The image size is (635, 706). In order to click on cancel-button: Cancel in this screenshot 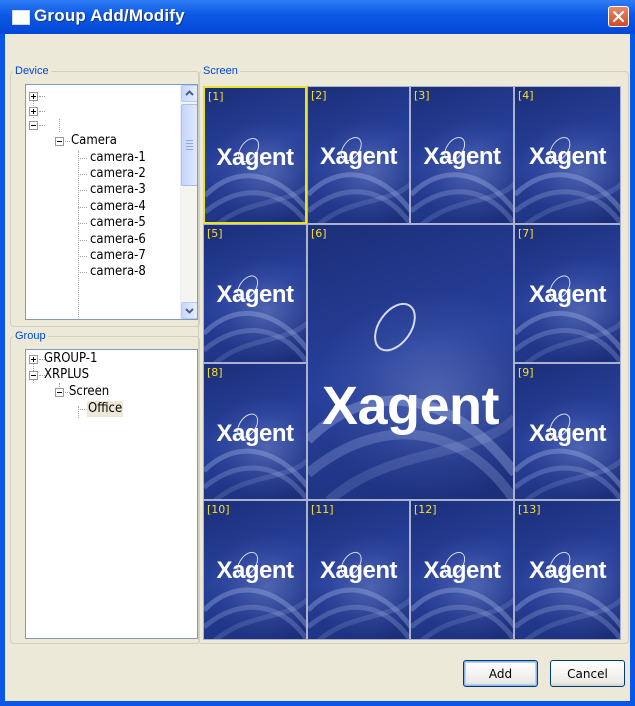, I will do `click(587, 673)`.